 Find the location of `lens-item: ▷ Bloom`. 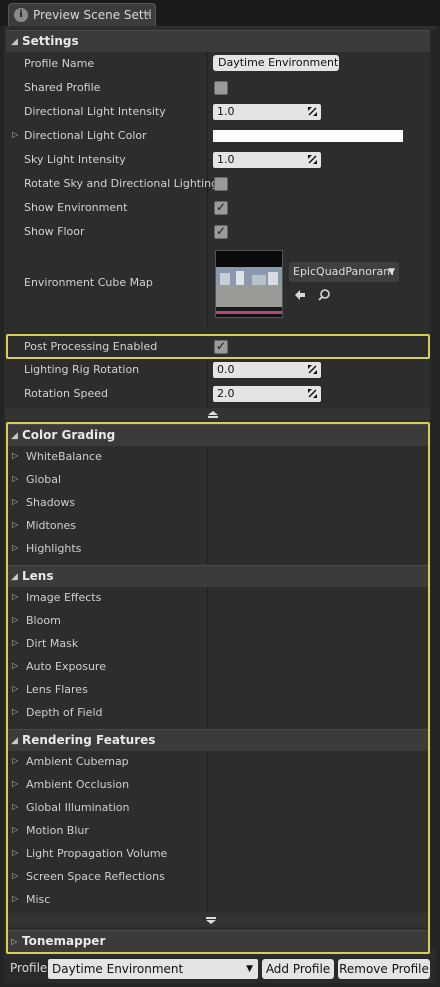

lens-item: ▷ Bloom is located at coordinates (218, 621).